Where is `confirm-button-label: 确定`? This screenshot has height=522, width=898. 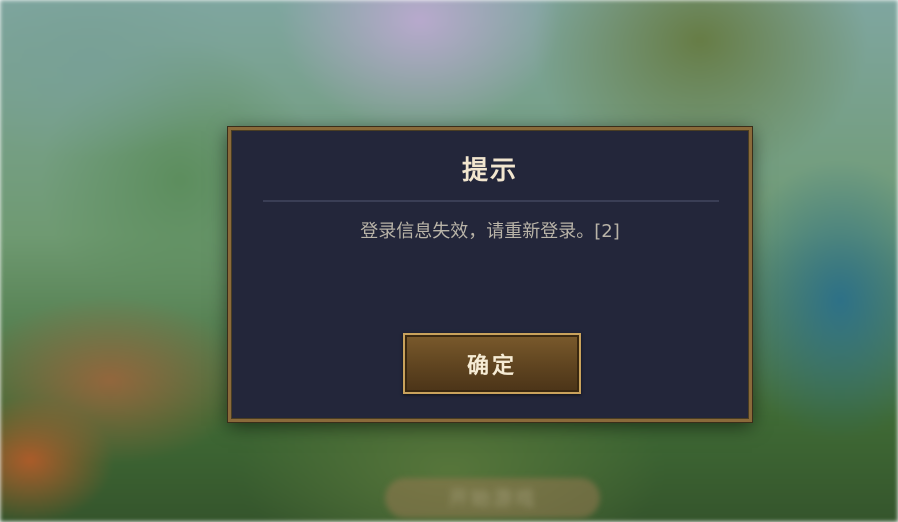
confirm-button-label: 确定 is located at coordinates (491, 366).